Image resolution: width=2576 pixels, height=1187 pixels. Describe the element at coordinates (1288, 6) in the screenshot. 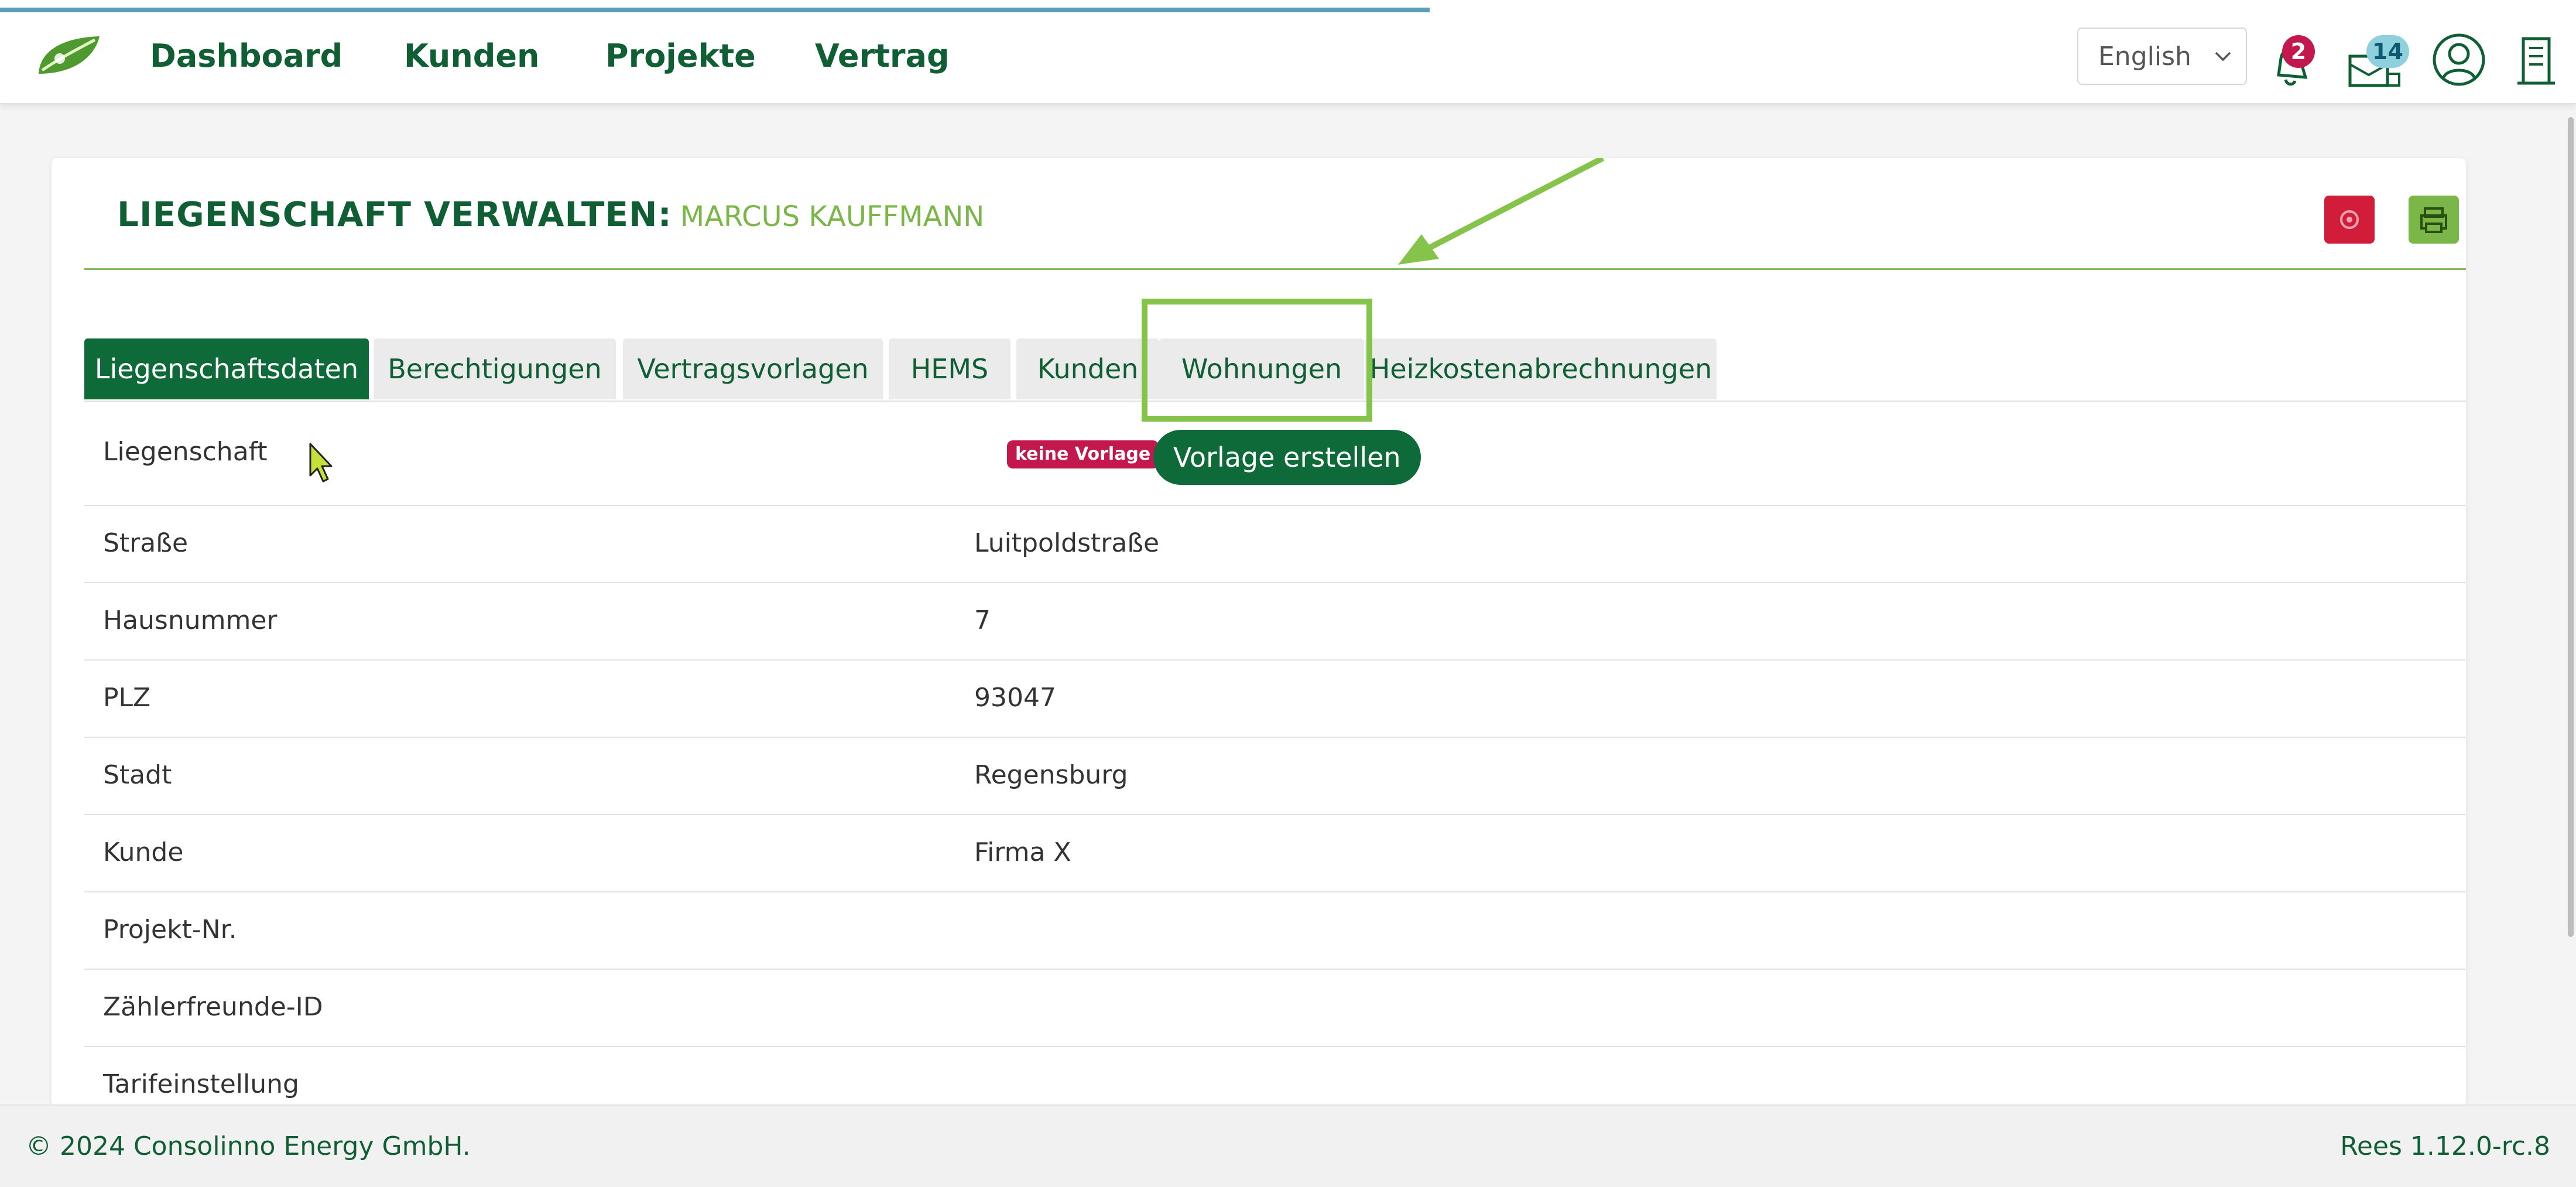

I see `page-load-progress` at that location.